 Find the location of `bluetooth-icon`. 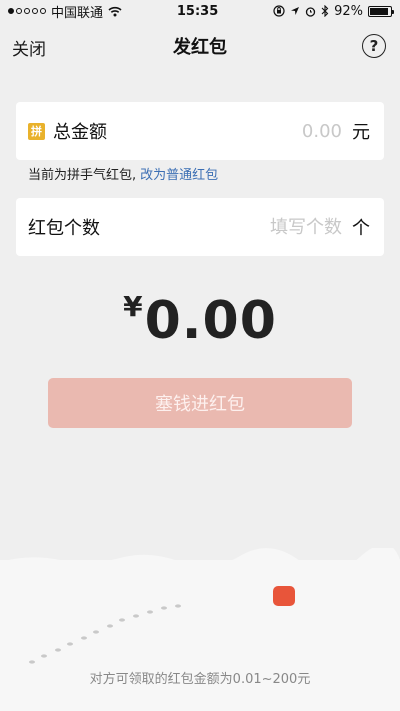

bluetooth-icon is located at coordinates (325, 11).